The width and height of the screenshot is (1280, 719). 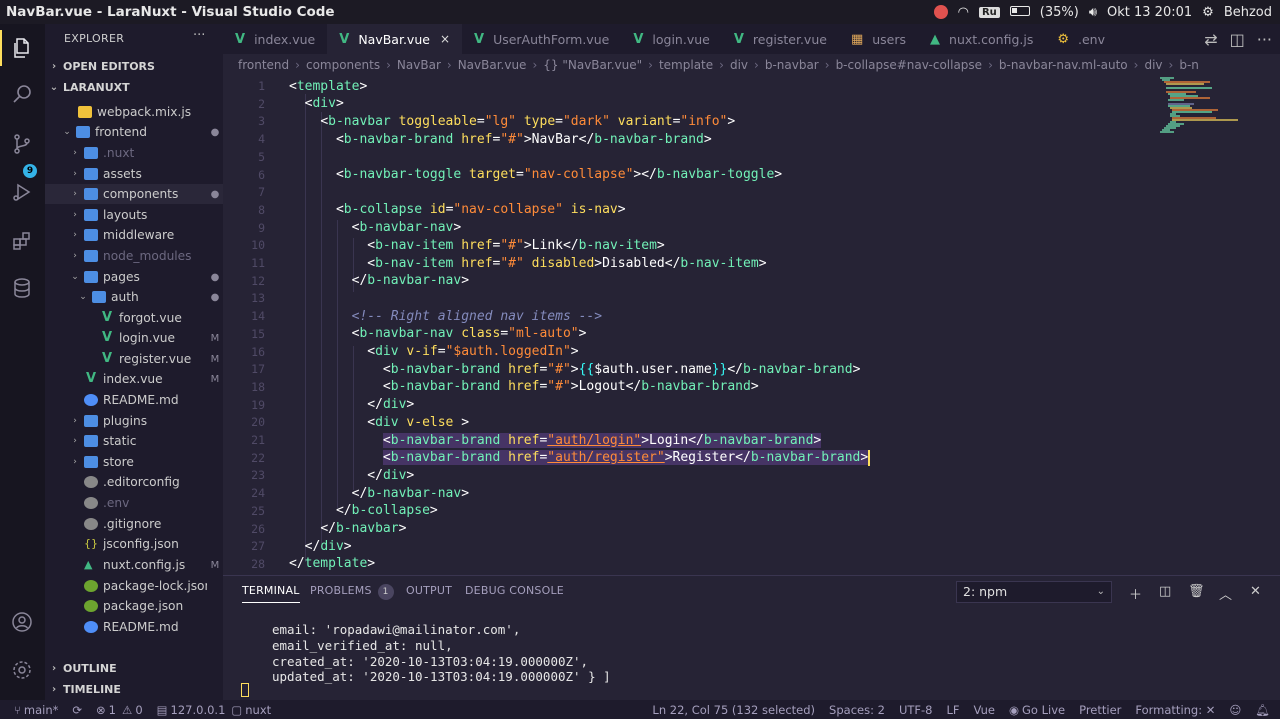 I want to click on folder-item: › middleware, so click(x=134, y=235).